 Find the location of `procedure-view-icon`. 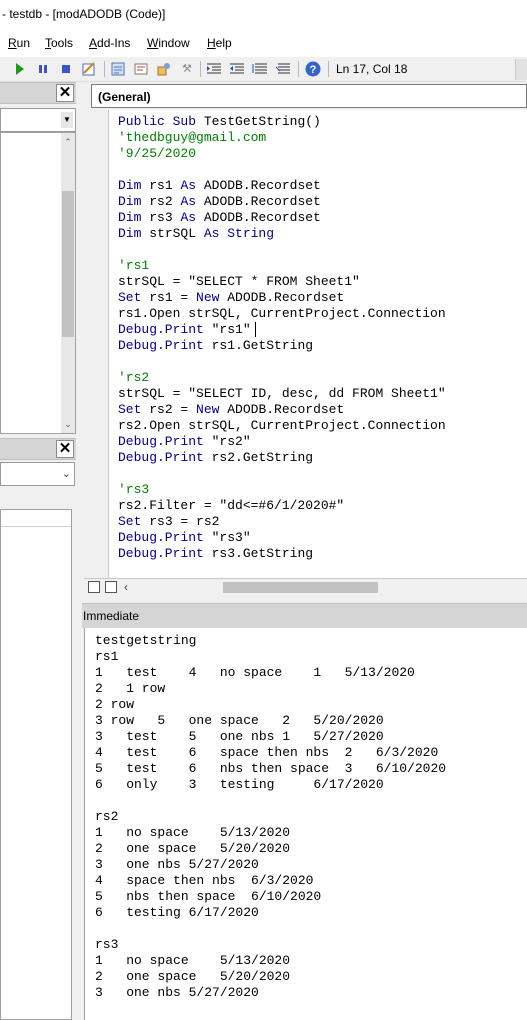

procedure-view-icon is located at coordinates (94, 587).